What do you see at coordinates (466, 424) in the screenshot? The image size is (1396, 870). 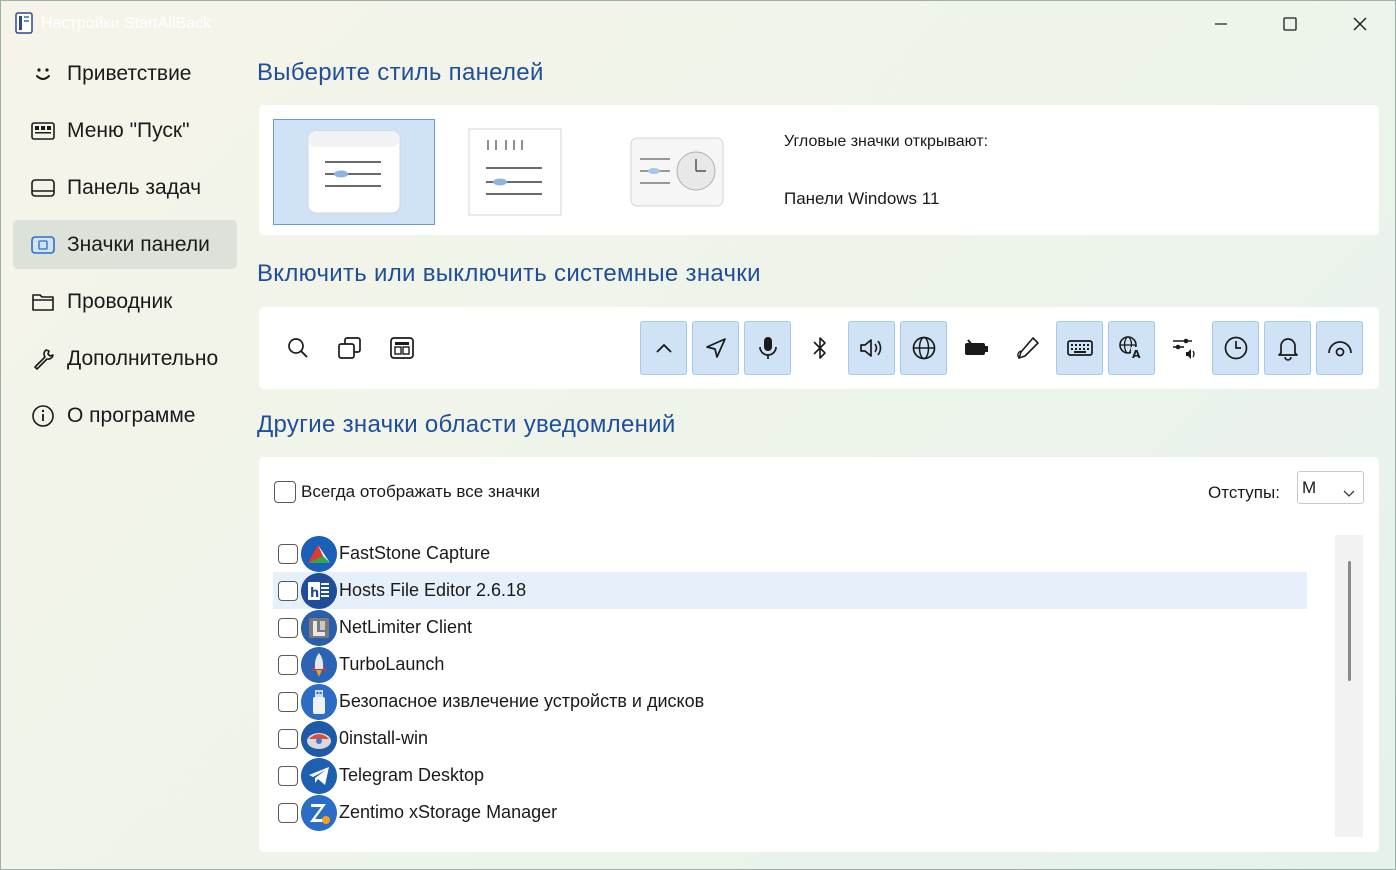 I see `notification-icons-heading: Другие значки области уведомлений` at bounding box center [466, 424].